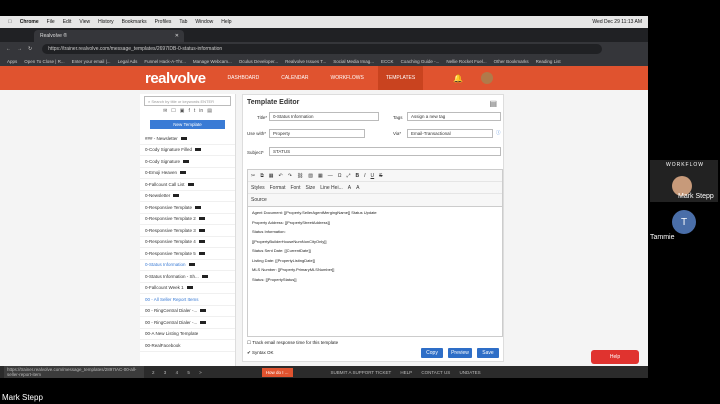  Describe the element at coordinates (187, 300) in the screenshot. I see `list-item: 00 - All Seller Report Items` at that location.